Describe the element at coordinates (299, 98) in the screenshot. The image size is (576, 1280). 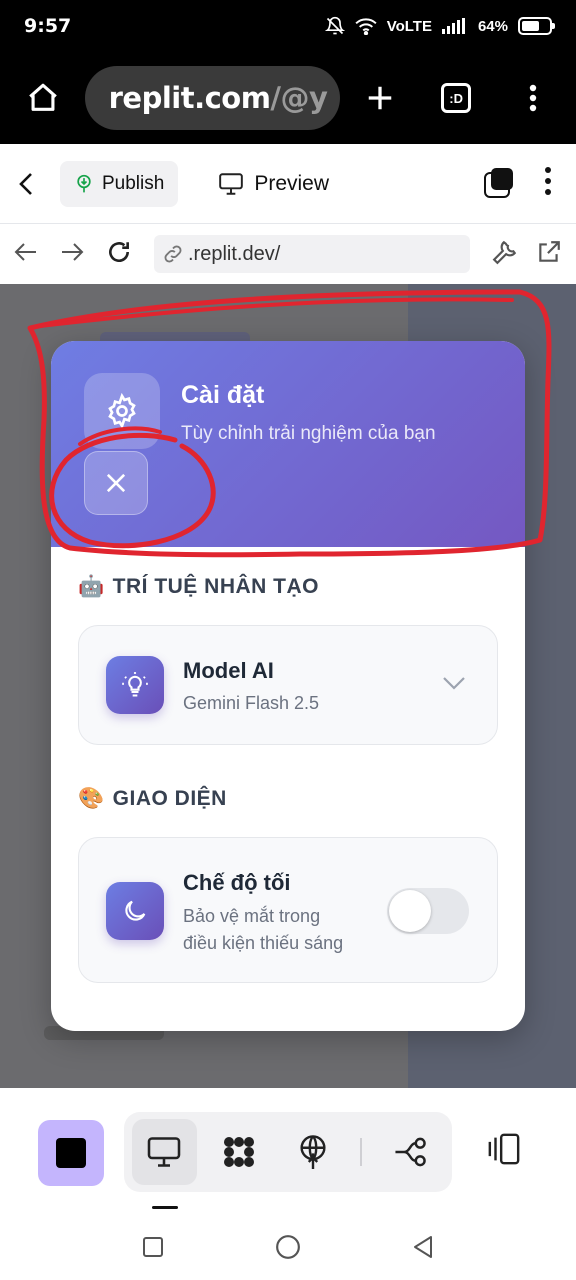
I see `url-path: /@y` at that location.